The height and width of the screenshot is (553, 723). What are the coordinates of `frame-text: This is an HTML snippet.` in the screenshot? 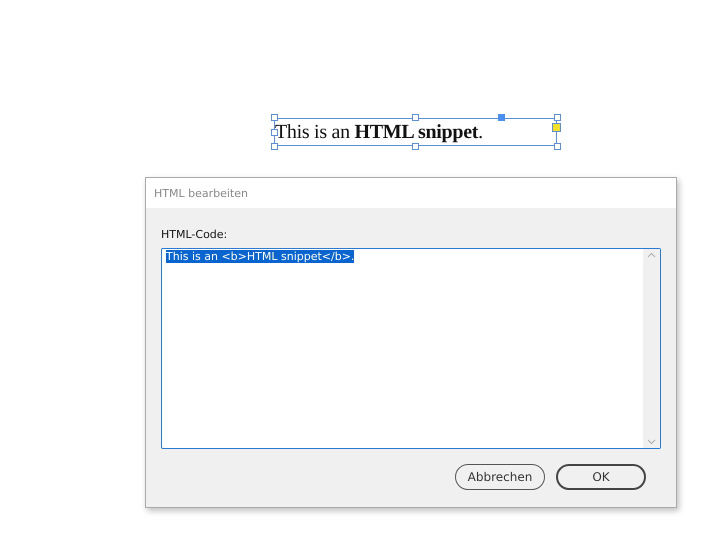 It's located at (379, 132).